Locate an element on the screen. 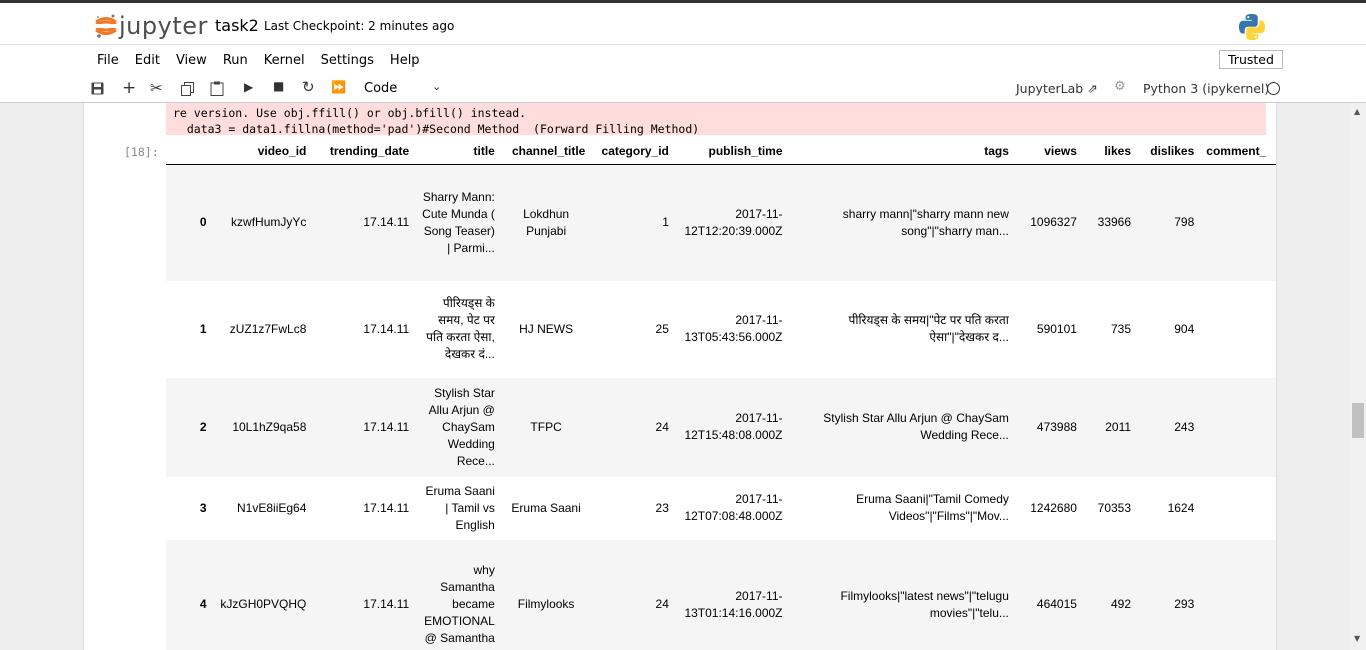 This screenshot has width=1366, height=650. menu-kernel: Kernel is located at coordinates (284, 60).